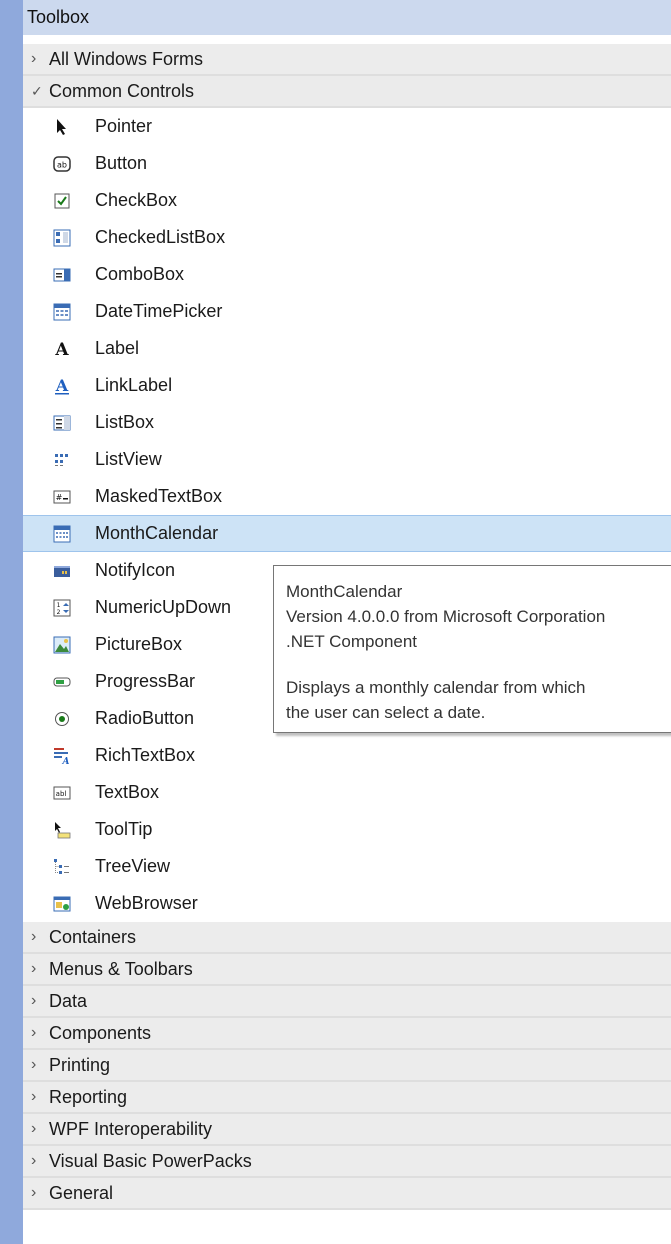 This screenshot has width=671, height=1244. I want to click on category-label: Data, so click(68, 1000).